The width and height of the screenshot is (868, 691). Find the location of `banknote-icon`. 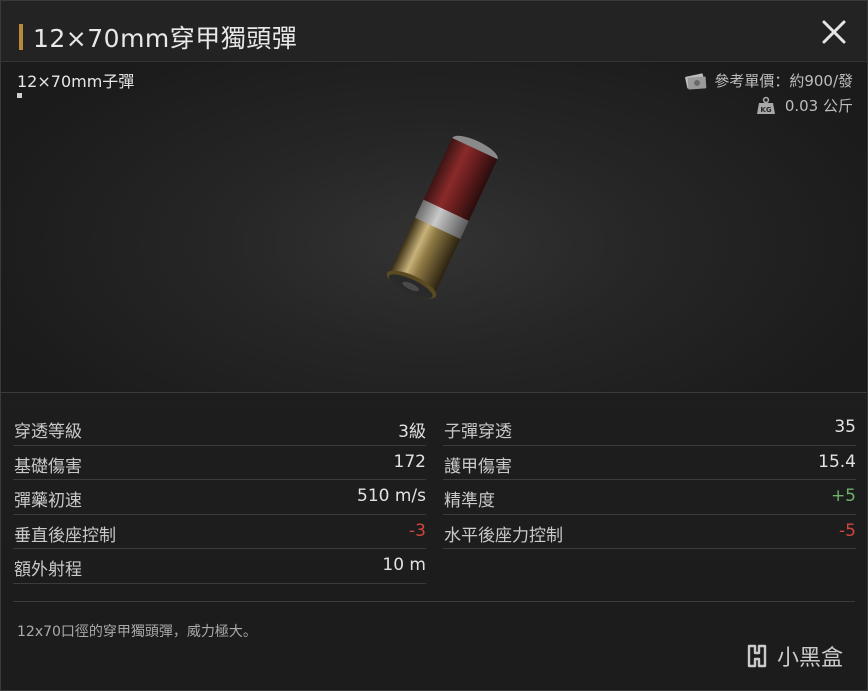

banknote-icon is located at coordinates (696, 81).